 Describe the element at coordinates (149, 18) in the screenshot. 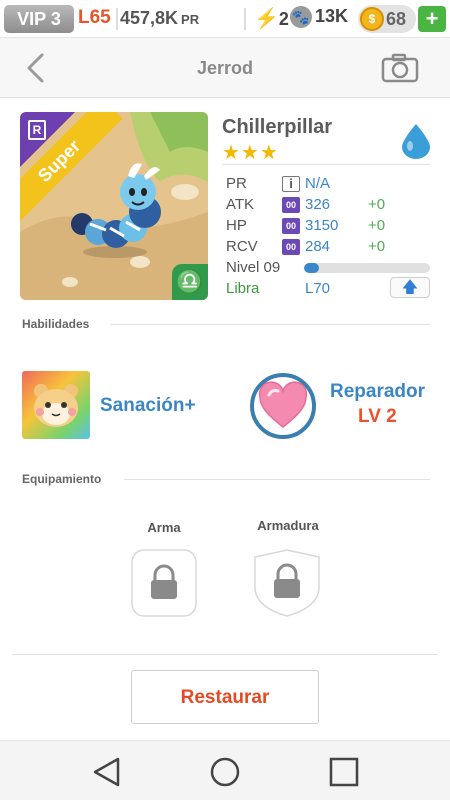

I see `power-value: 457,8K` at that location.